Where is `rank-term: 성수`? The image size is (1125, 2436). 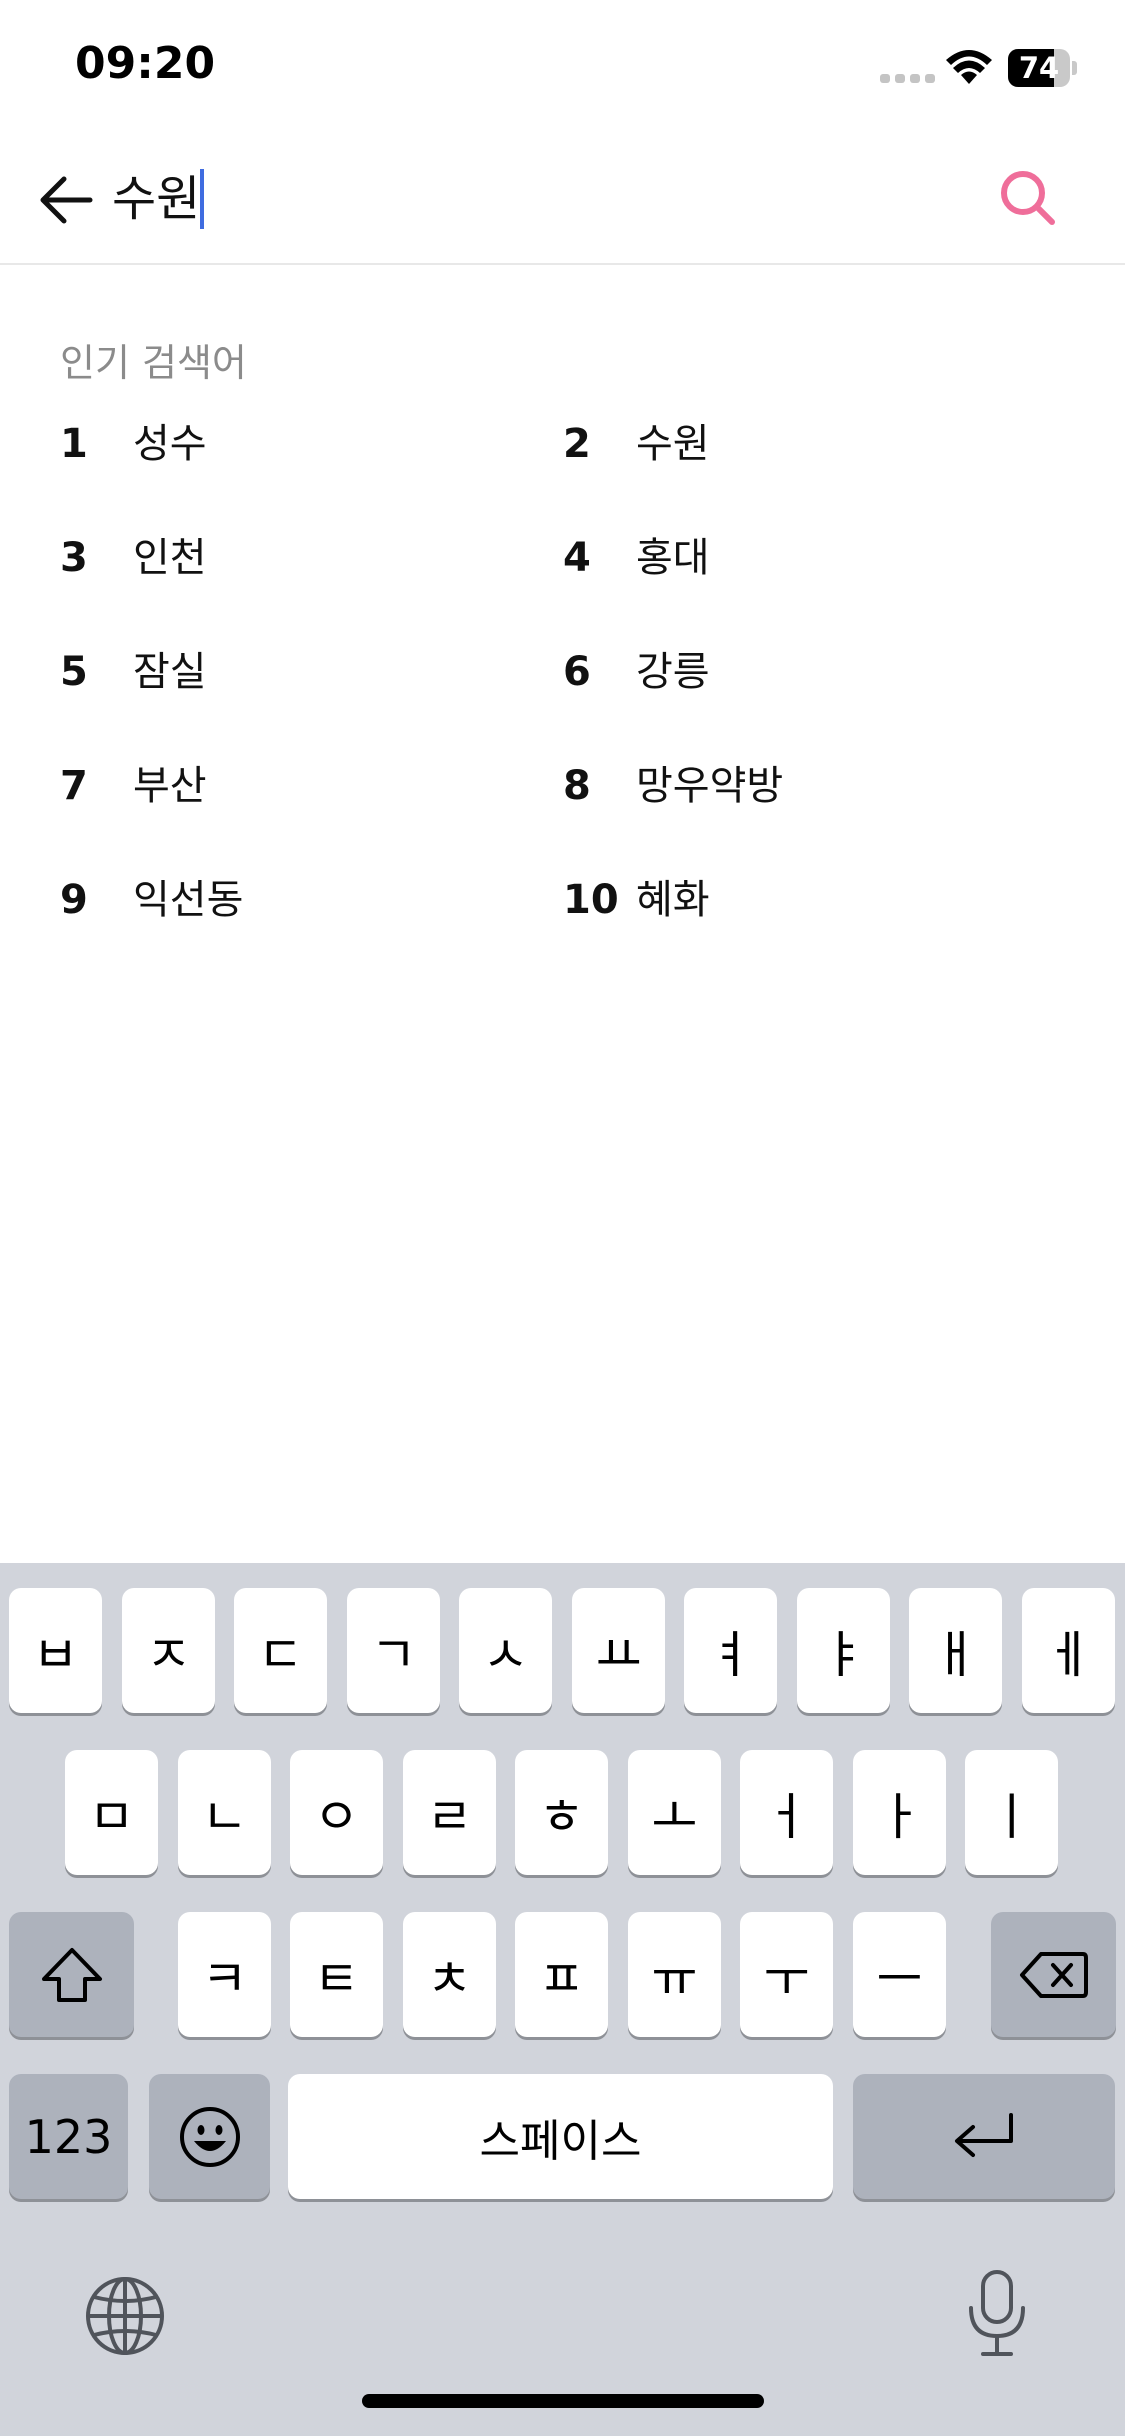
rank-term: 성수 is located at coordinates (170, 444).